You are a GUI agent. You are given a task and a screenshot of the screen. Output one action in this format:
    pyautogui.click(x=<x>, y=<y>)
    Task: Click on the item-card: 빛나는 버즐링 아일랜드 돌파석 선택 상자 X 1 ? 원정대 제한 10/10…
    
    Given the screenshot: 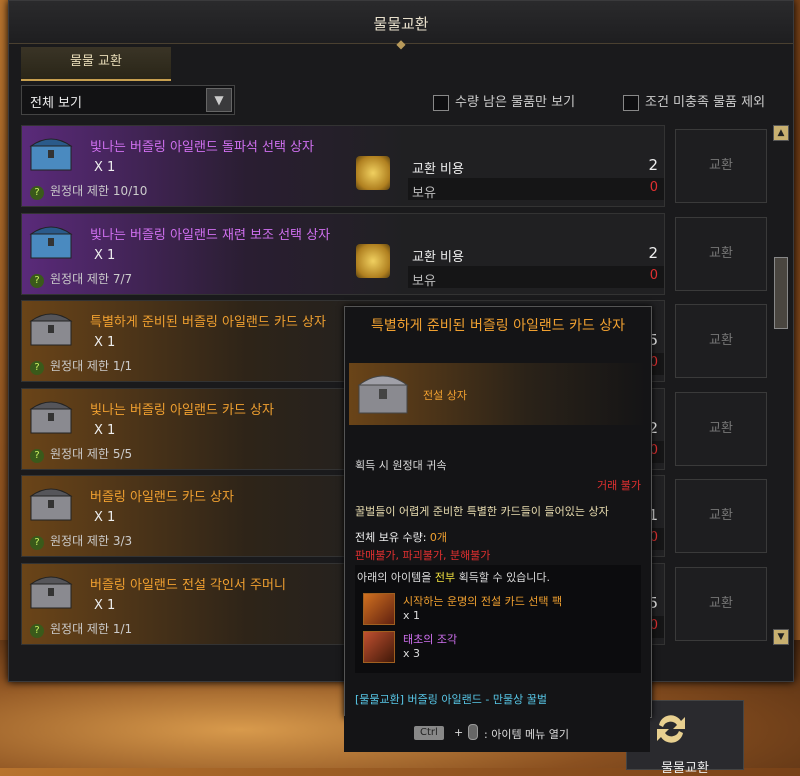 What is the action you would take?
    pyautogui.click(x=343, y=166)
    